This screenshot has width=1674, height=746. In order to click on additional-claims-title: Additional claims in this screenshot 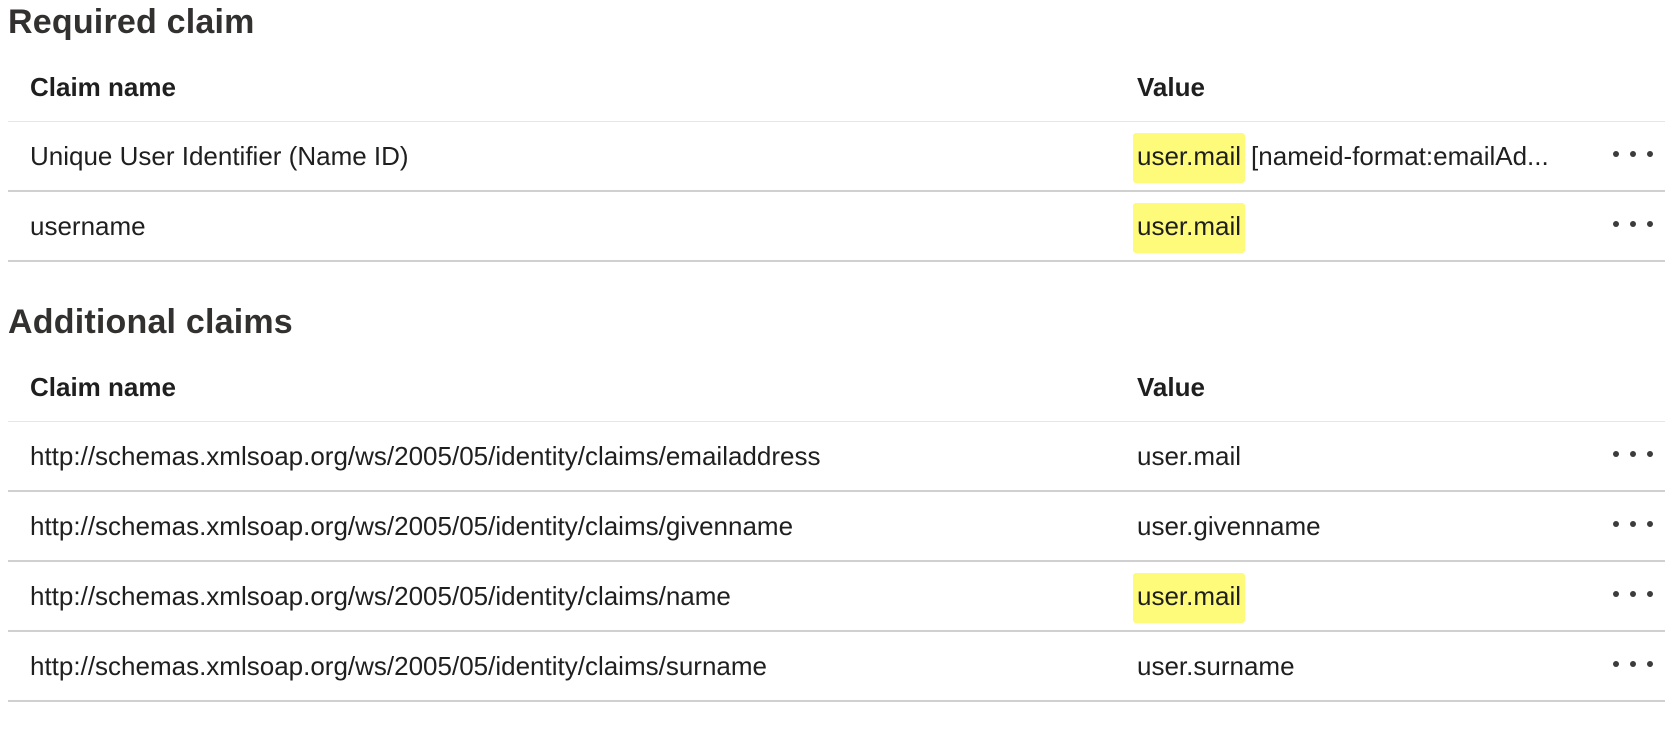, I will do `click(150, 322)`.